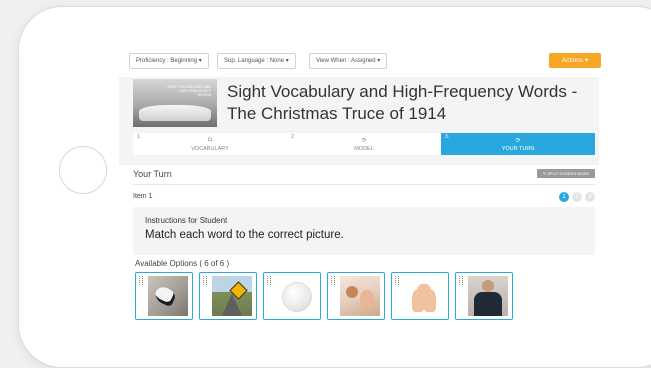 The image size is (651, 368). I want to click on option-card-man-in-suit, so click(484, 296).